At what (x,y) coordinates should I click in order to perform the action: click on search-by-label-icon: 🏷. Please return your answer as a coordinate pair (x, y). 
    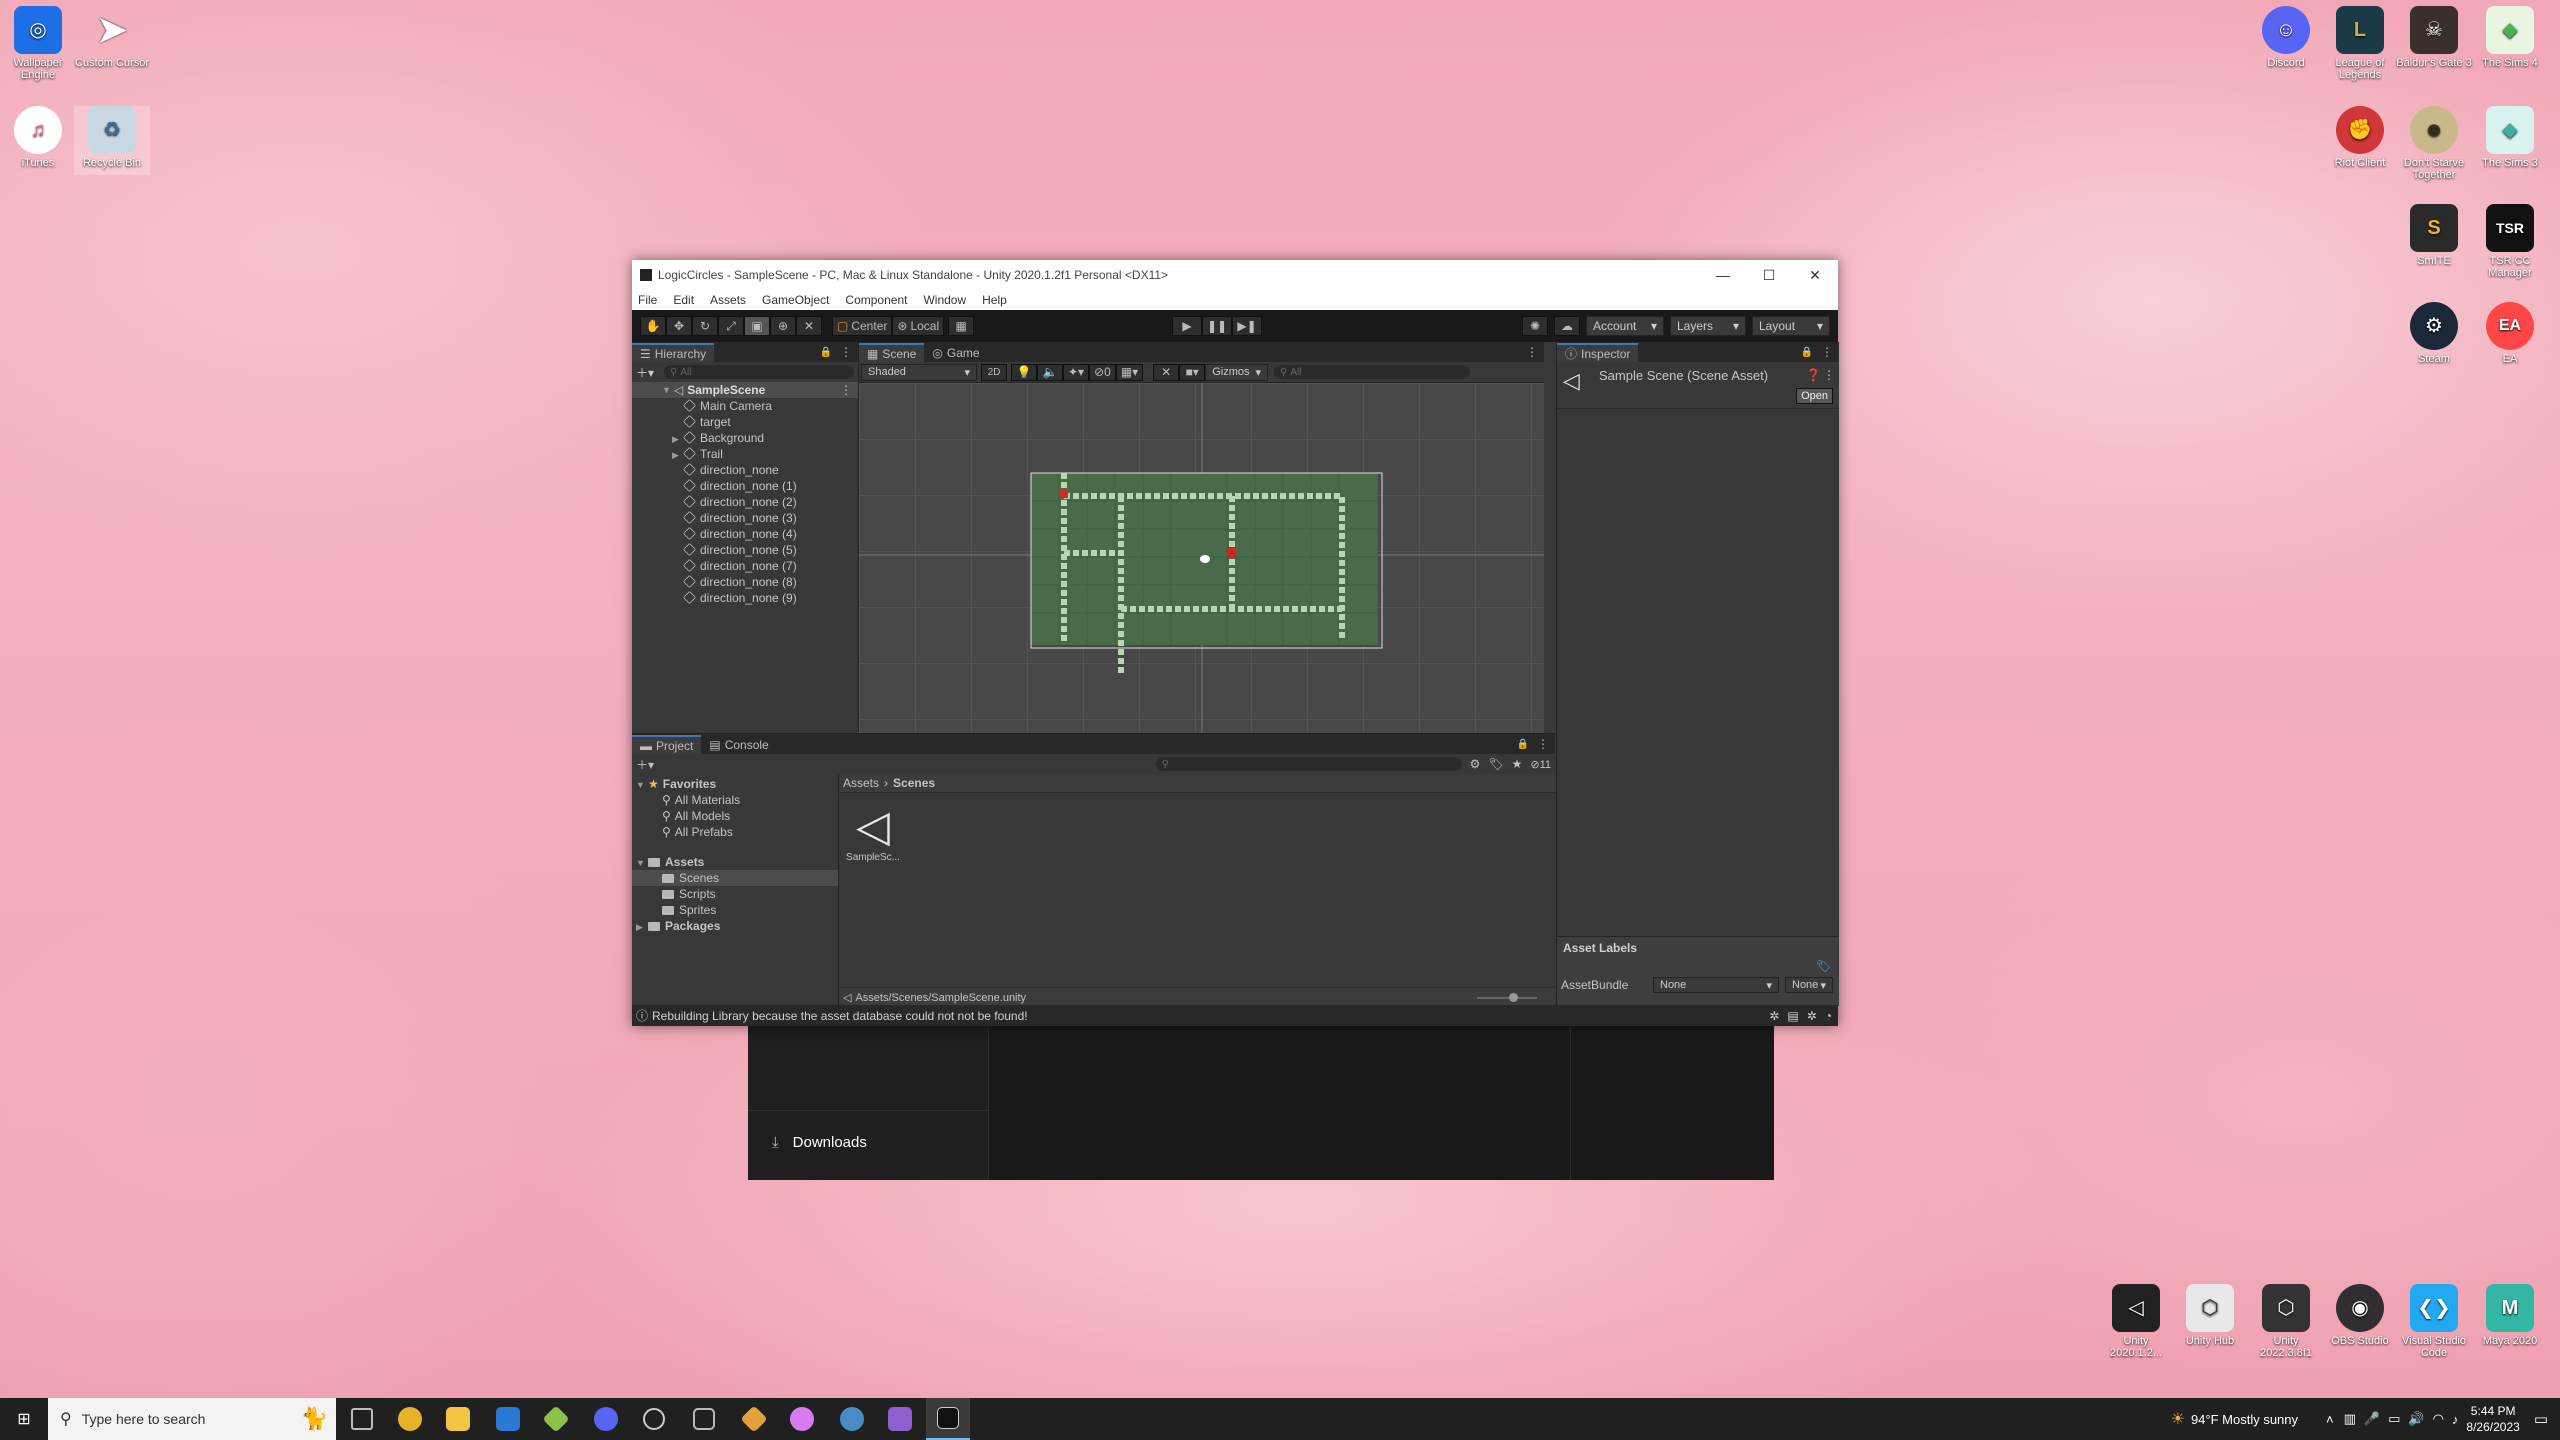
    Looking at the image, I should click on (1495, 764).